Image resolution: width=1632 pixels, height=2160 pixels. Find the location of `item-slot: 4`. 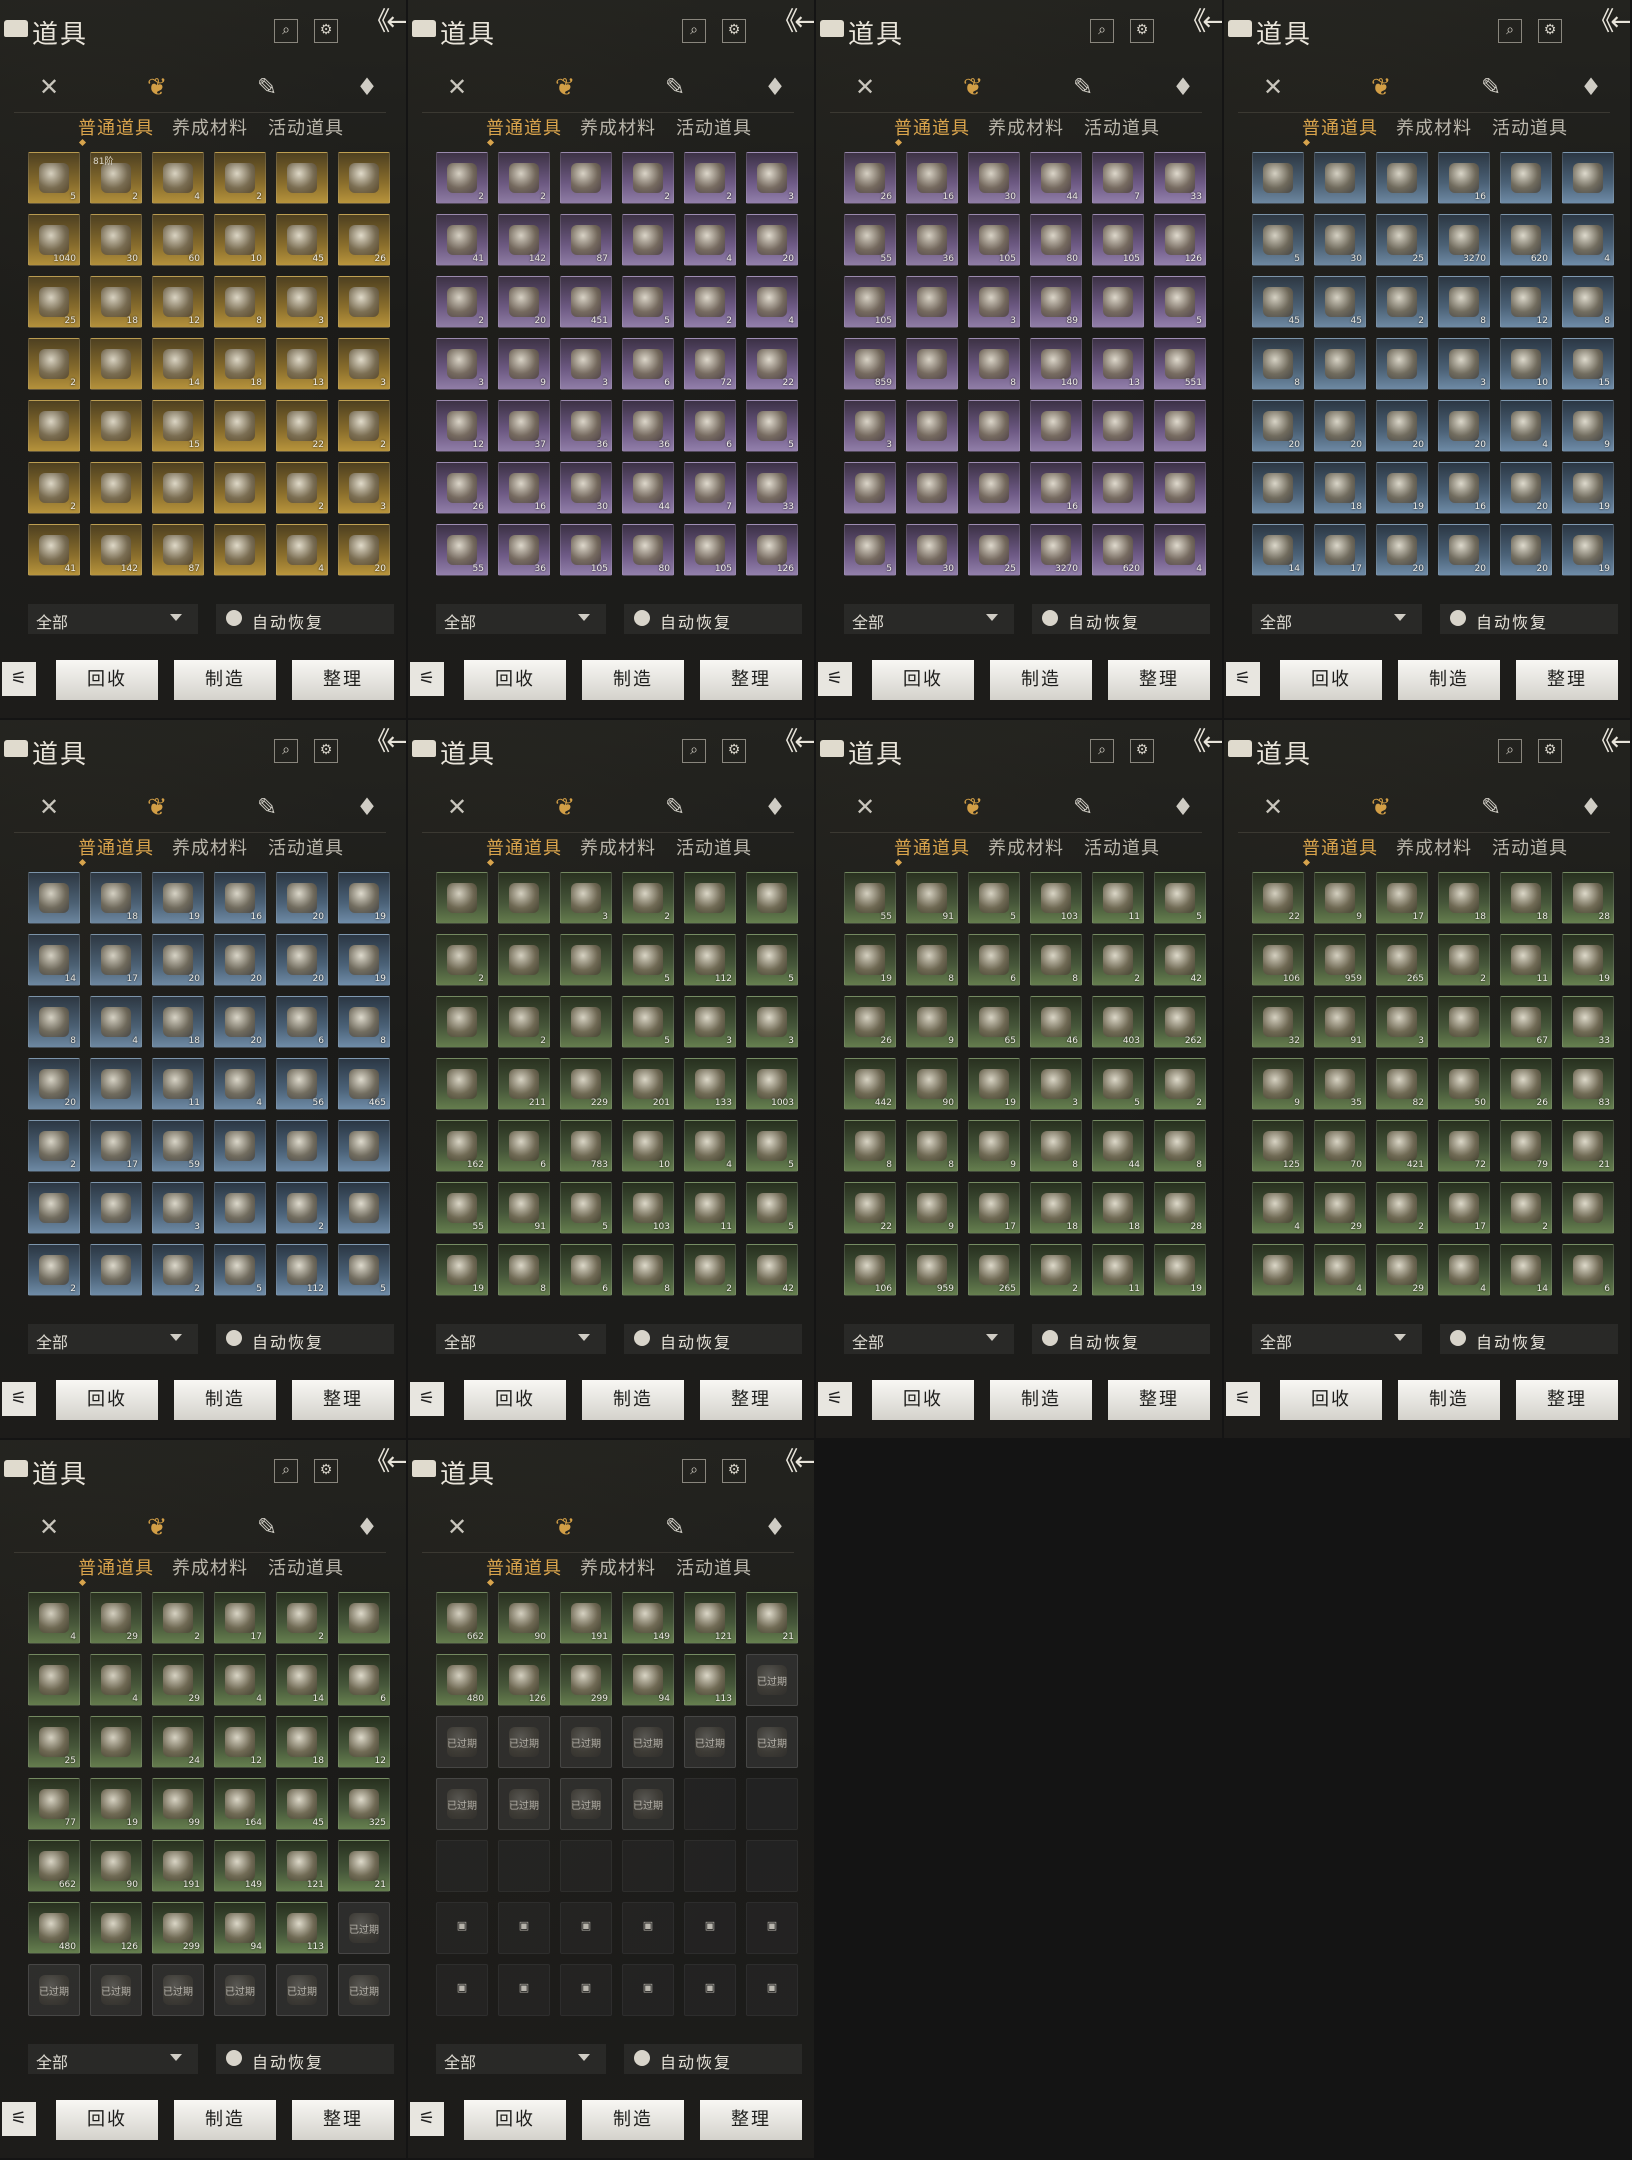

item-slot: 4 is located at coordinates (1180, 550).